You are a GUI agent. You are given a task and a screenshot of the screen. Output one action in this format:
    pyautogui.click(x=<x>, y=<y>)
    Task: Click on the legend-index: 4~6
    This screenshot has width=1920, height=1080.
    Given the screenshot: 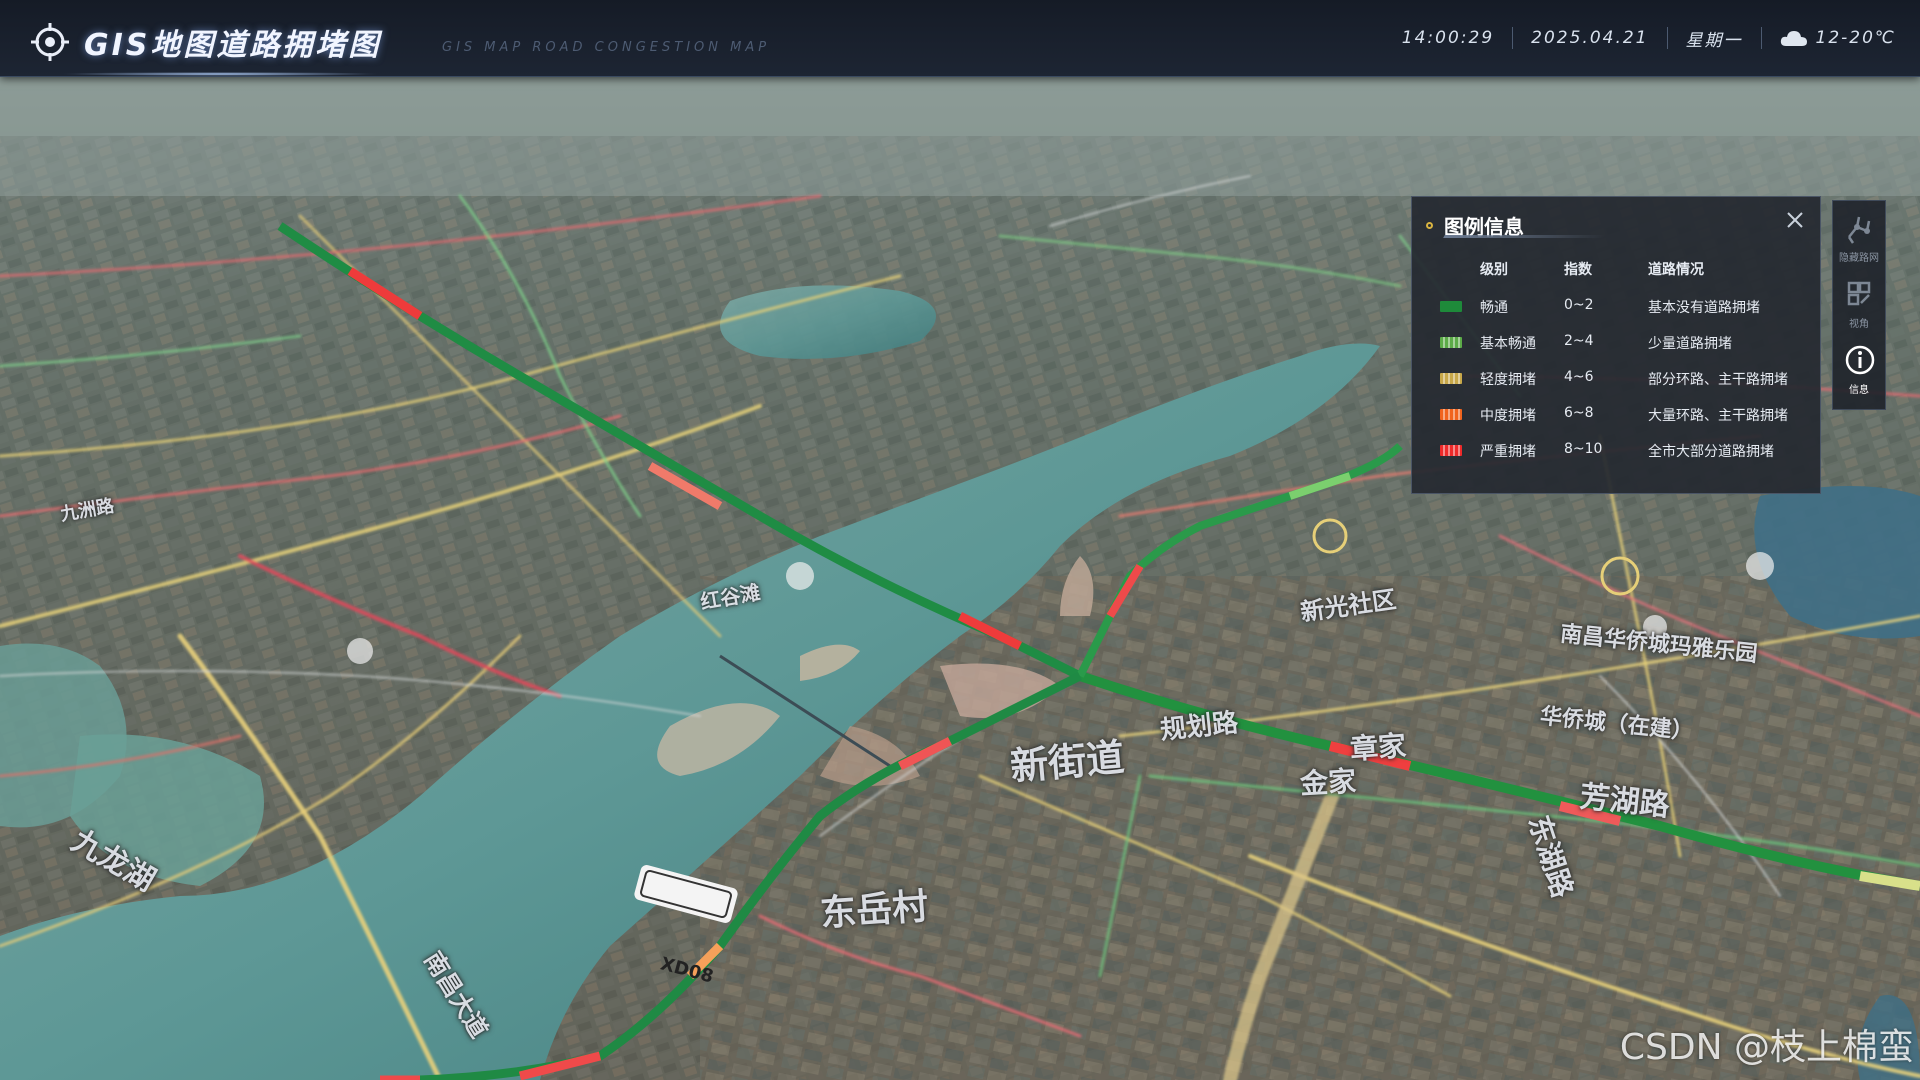 What is the action you would take?
    pyautogui.click(x=1579, y=377)
    